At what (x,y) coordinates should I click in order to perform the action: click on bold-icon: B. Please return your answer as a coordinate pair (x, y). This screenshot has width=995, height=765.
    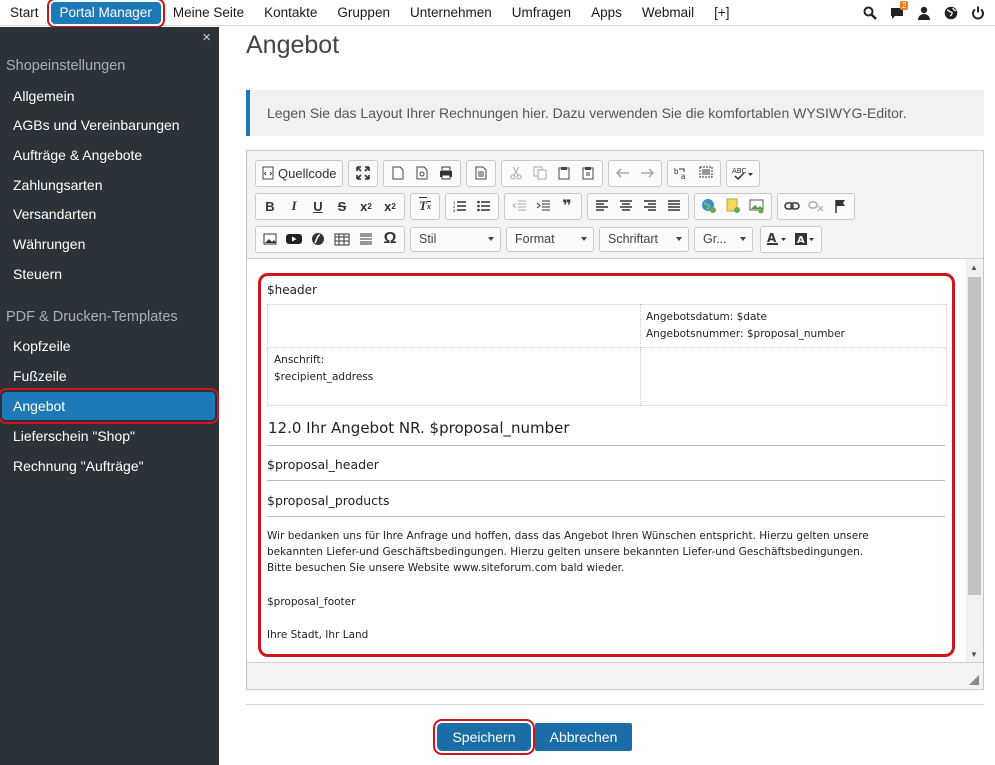
    Looking at the image, I should click on (270, 206).